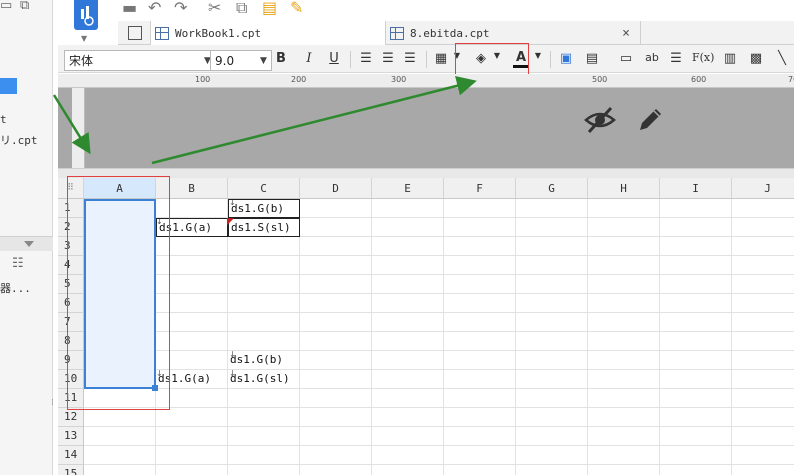  I want to click on column-header-i: I, so click(696, 188).